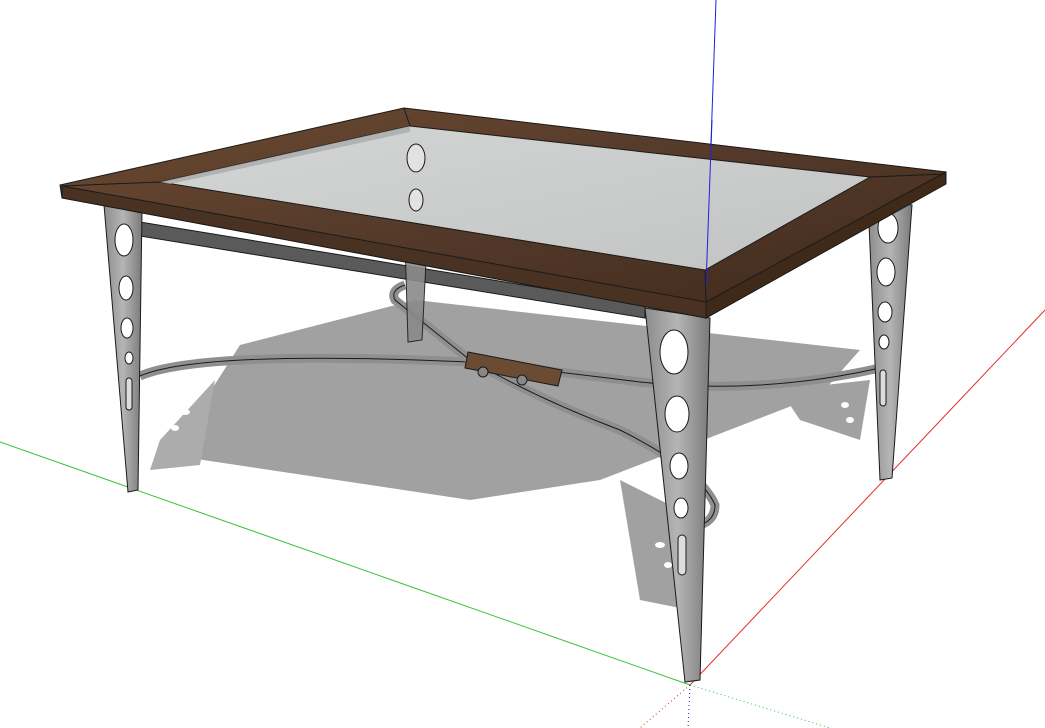  Describe the element at coordinates (677, 495) in the screenshot. I see `leg-front-right` at that location.